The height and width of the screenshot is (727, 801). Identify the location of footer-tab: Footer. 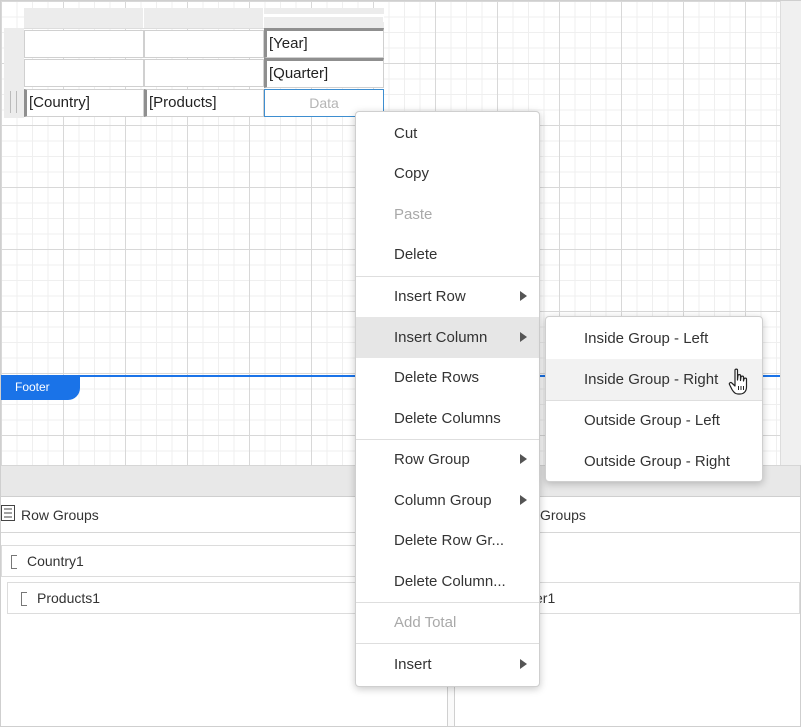
(40, 388).